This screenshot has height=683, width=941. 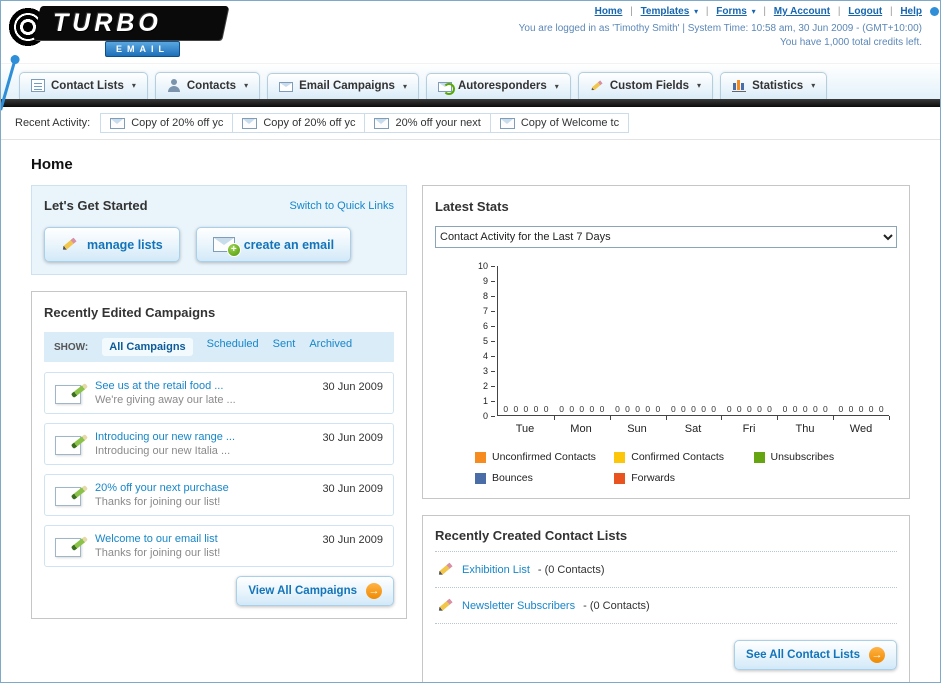 What do you see at coordinates (352, 540) in the screenshot?
I see `campaign-date: 30 Jun 2009` at bounding box center [352, 540].